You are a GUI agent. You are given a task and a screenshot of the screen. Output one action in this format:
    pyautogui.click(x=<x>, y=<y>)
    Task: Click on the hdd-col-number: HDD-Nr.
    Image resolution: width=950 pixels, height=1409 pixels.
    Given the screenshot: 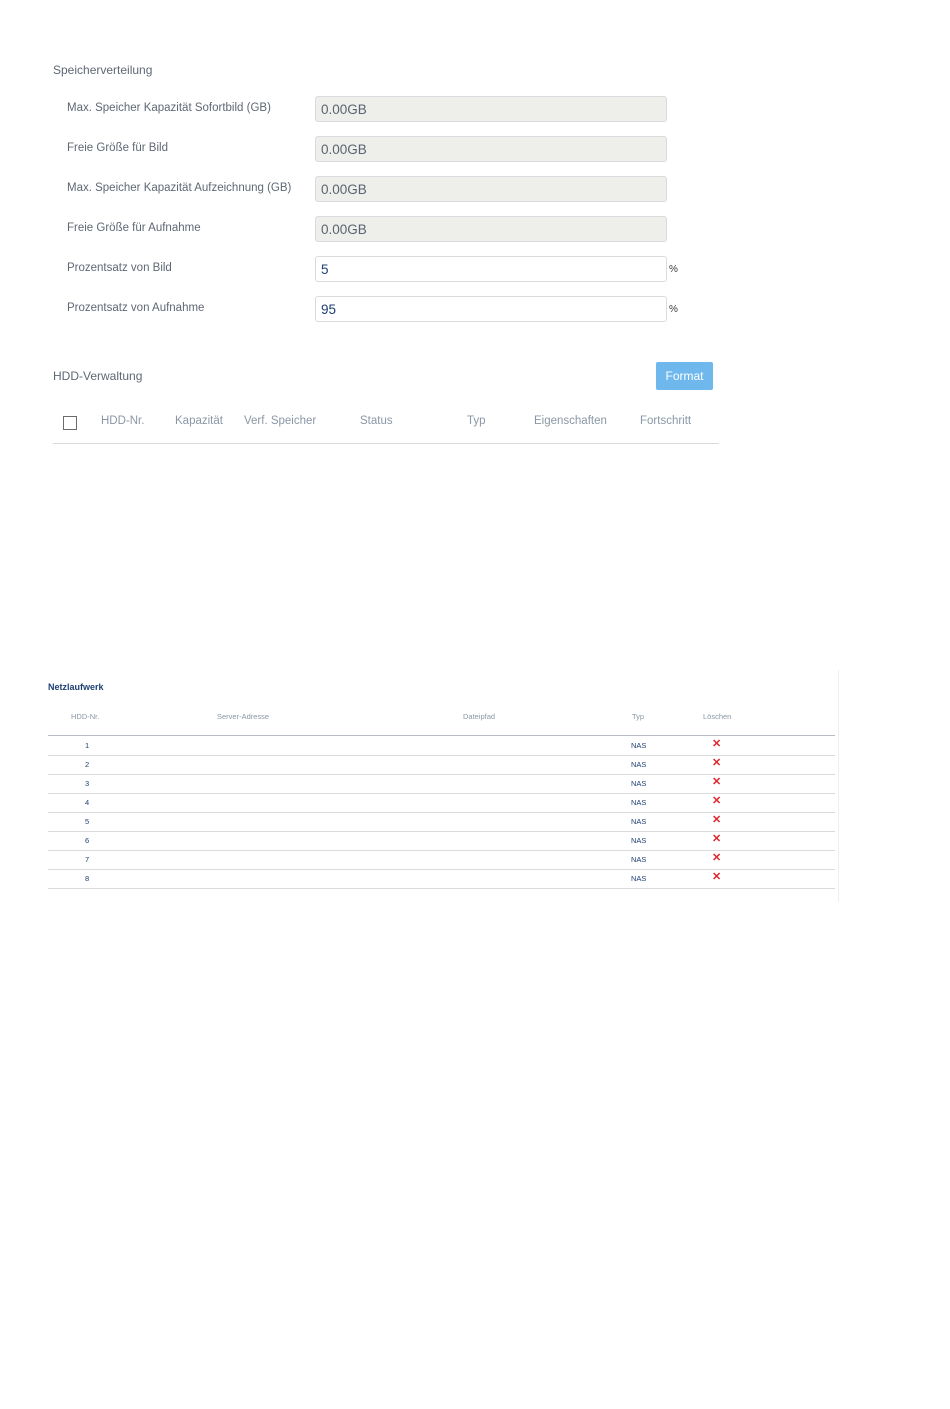 What is the action you would take?
    pyautogui.click(x=123, y=421)
    